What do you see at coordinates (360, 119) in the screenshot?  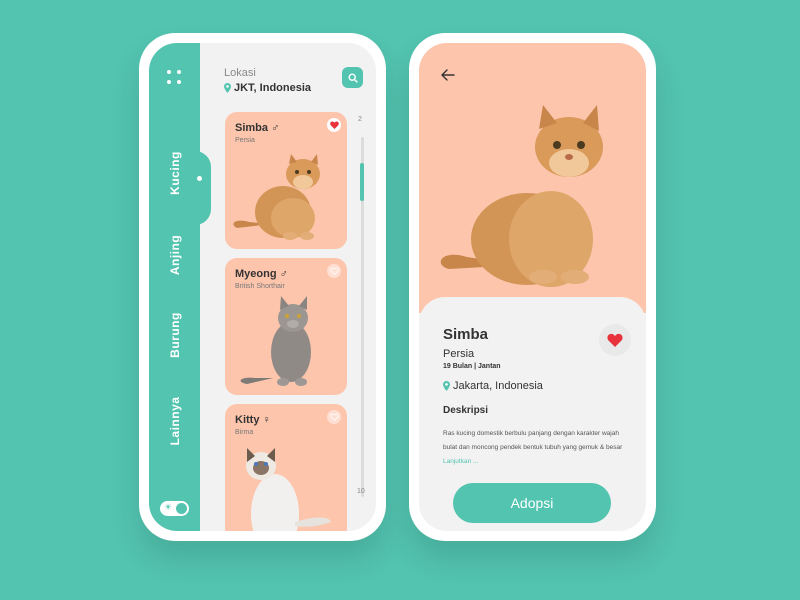 I see `scroll-start-number: 2` at bounding box center [360, 119].